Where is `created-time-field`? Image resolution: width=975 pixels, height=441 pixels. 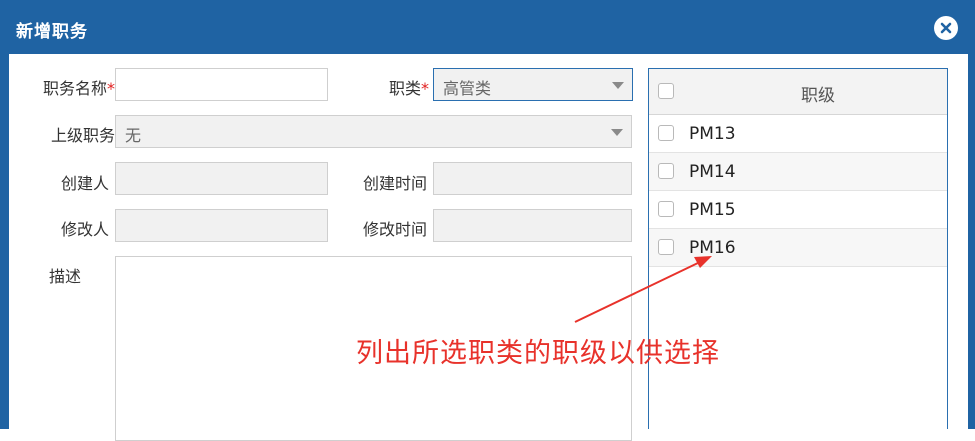 created-time-field is located at coordinates (532, 178).